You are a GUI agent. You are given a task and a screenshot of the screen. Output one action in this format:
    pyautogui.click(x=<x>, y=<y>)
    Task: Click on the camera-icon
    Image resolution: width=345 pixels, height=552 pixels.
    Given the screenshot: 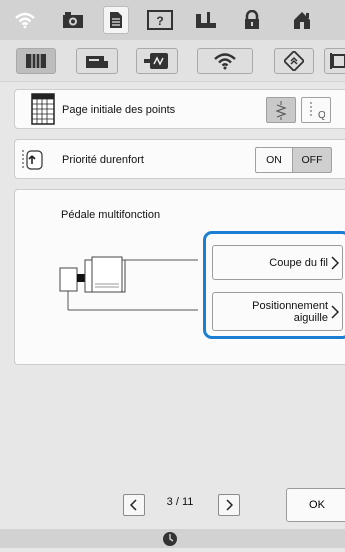 What is the action you would take?
    pyautogui.click(x=73, y=20)
    